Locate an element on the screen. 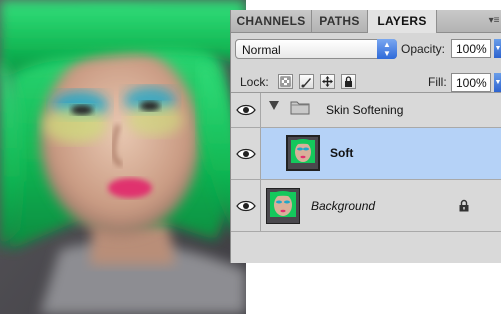  layer-group-row: Skin Softening is located at coordinates (366, 110).